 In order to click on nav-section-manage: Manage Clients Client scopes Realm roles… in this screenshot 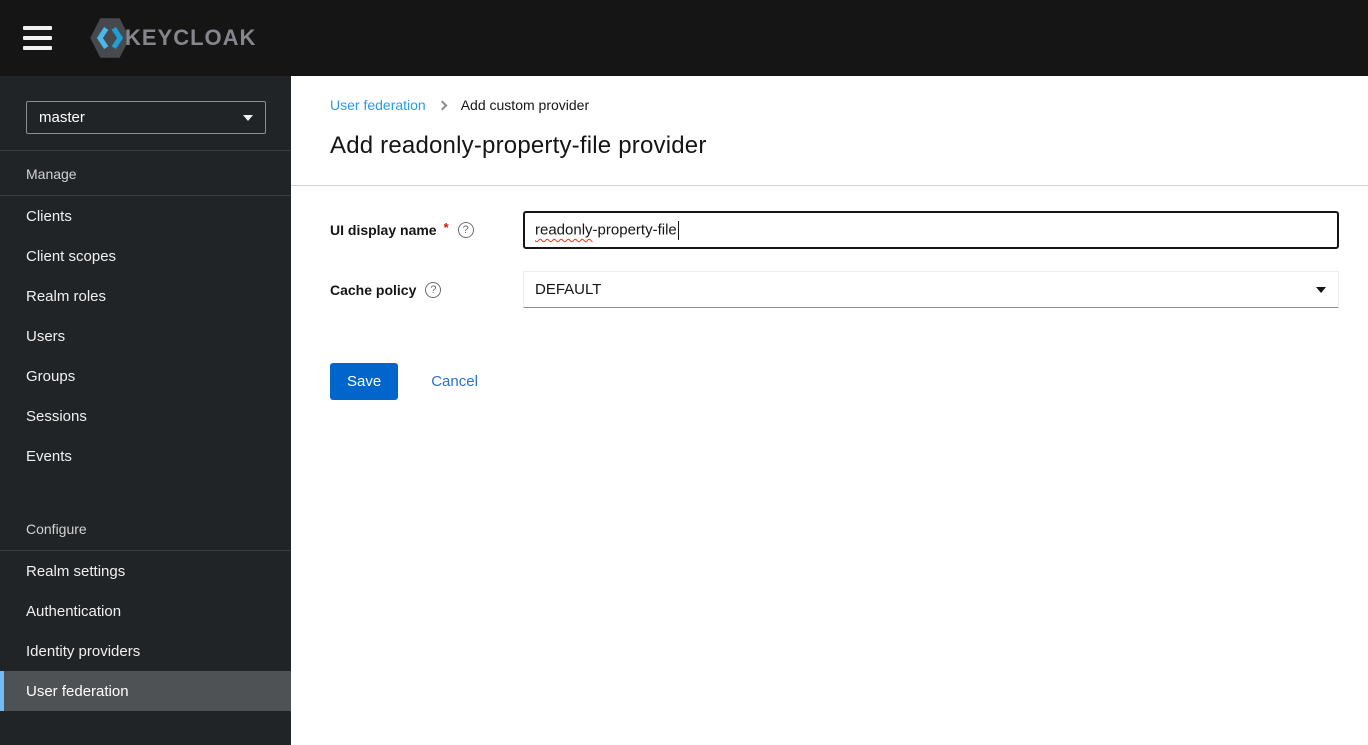, I will do `click(145, 313)`.